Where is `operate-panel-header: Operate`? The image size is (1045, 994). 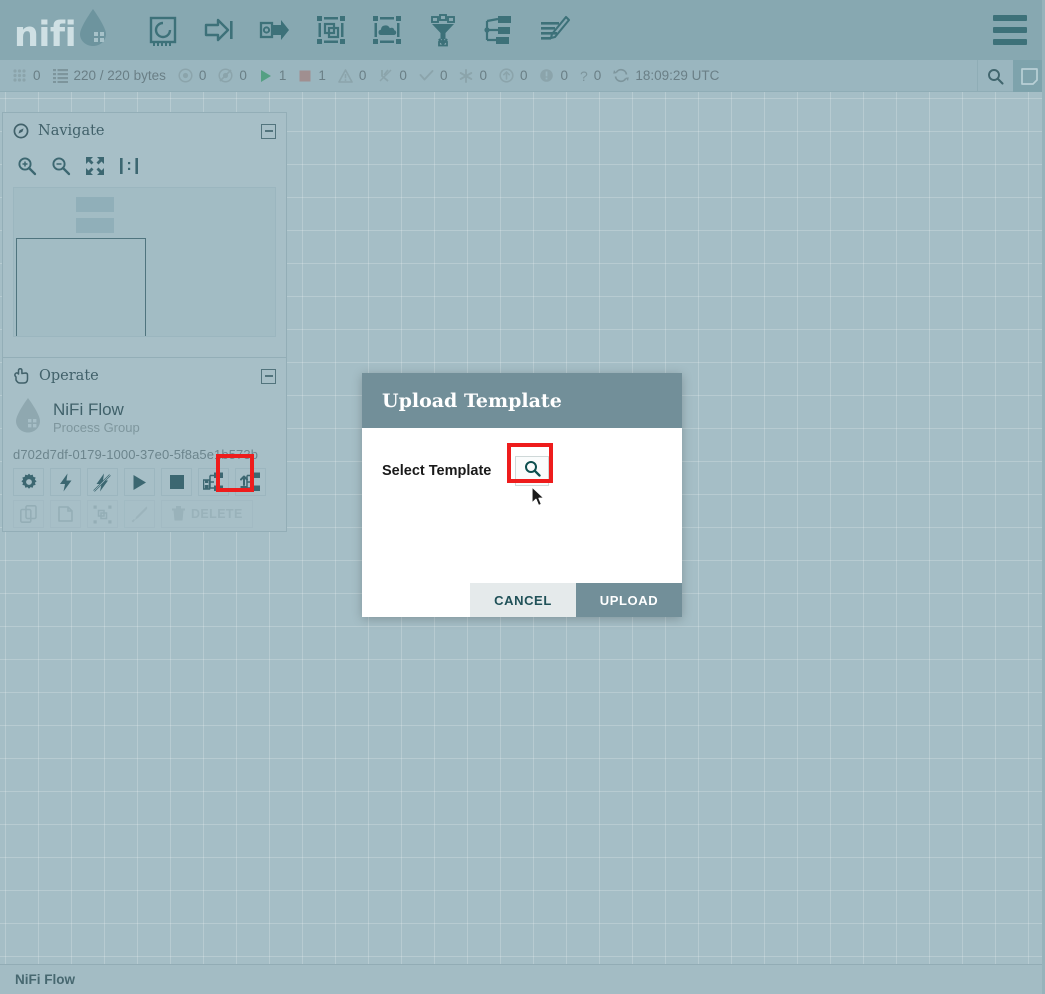 operate-panel-header: Operate is located at coordinates (144, 376).